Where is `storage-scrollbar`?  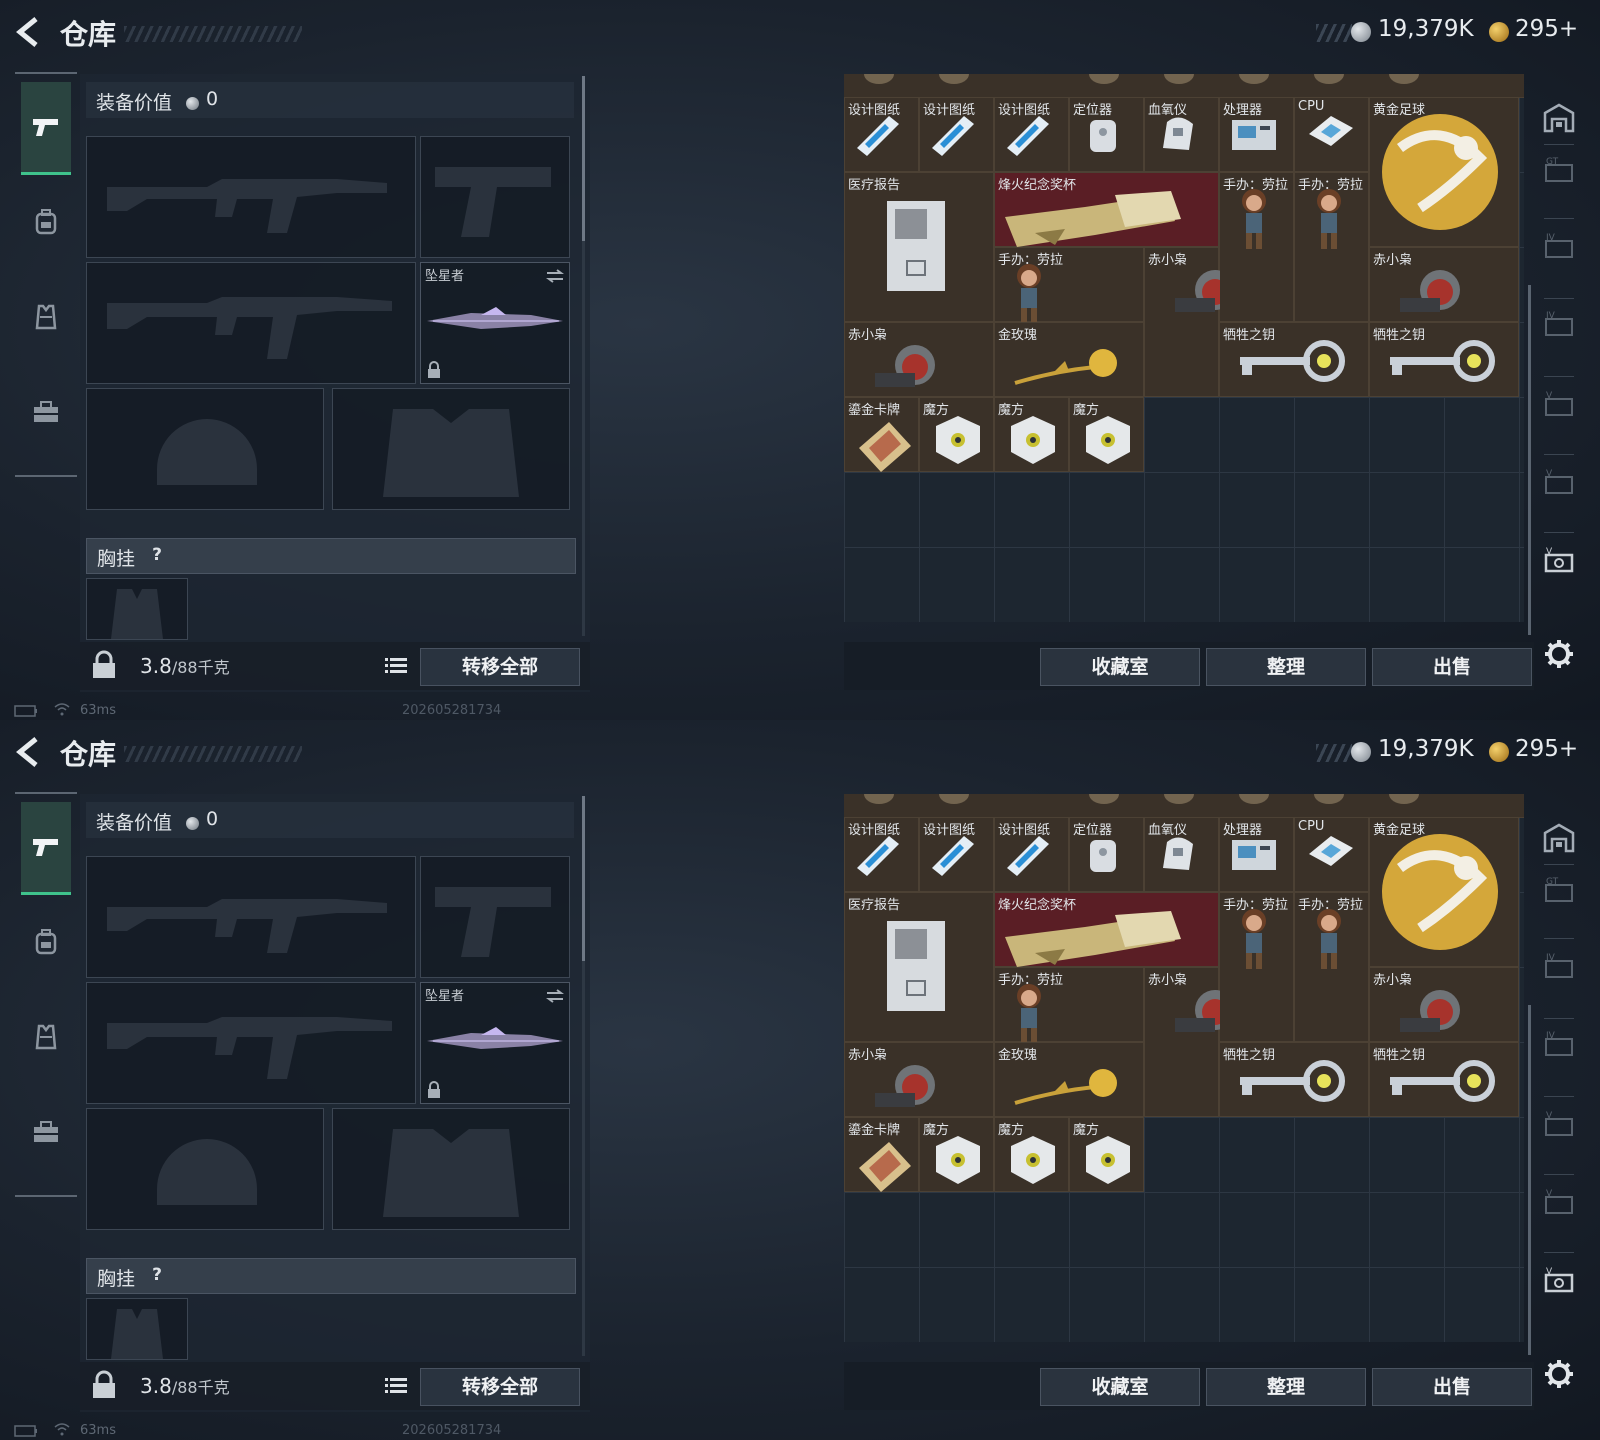 storage-scrollbar is located at coordinates (1529, 460).